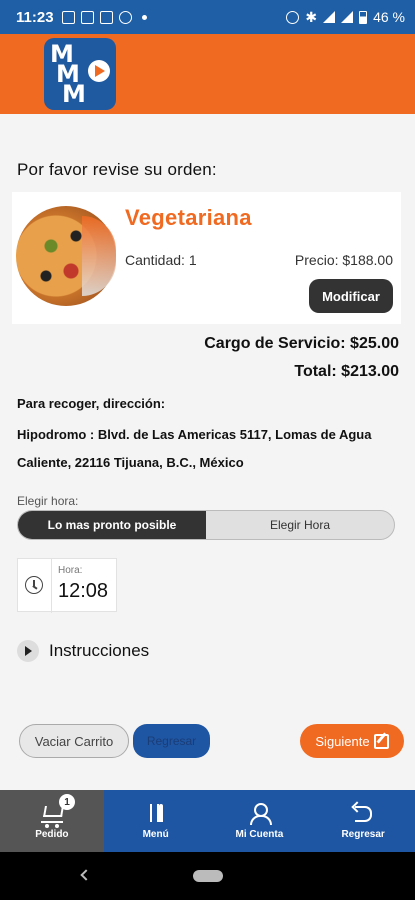 This screenshot has height=900, width=415. I want to click on battery-icon, so click(363, 17).